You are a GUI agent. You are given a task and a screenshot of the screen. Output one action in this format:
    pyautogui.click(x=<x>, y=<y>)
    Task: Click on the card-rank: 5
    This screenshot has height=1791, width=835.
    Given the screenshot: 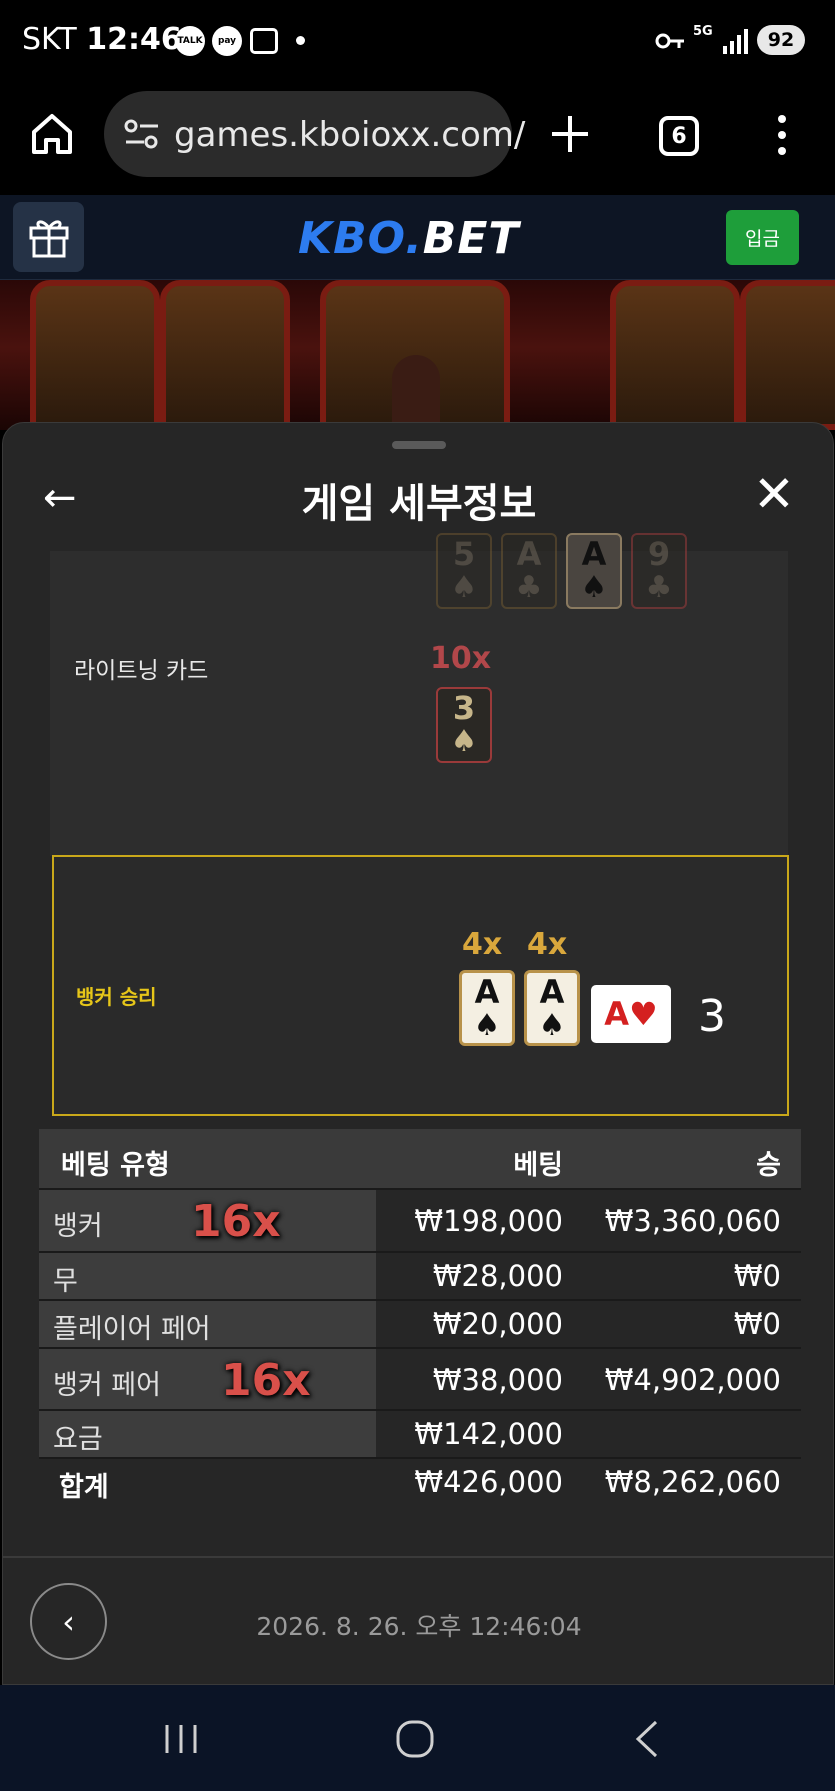 What is the action you would take?
    pyautogui.click(x=464, y=554)
    